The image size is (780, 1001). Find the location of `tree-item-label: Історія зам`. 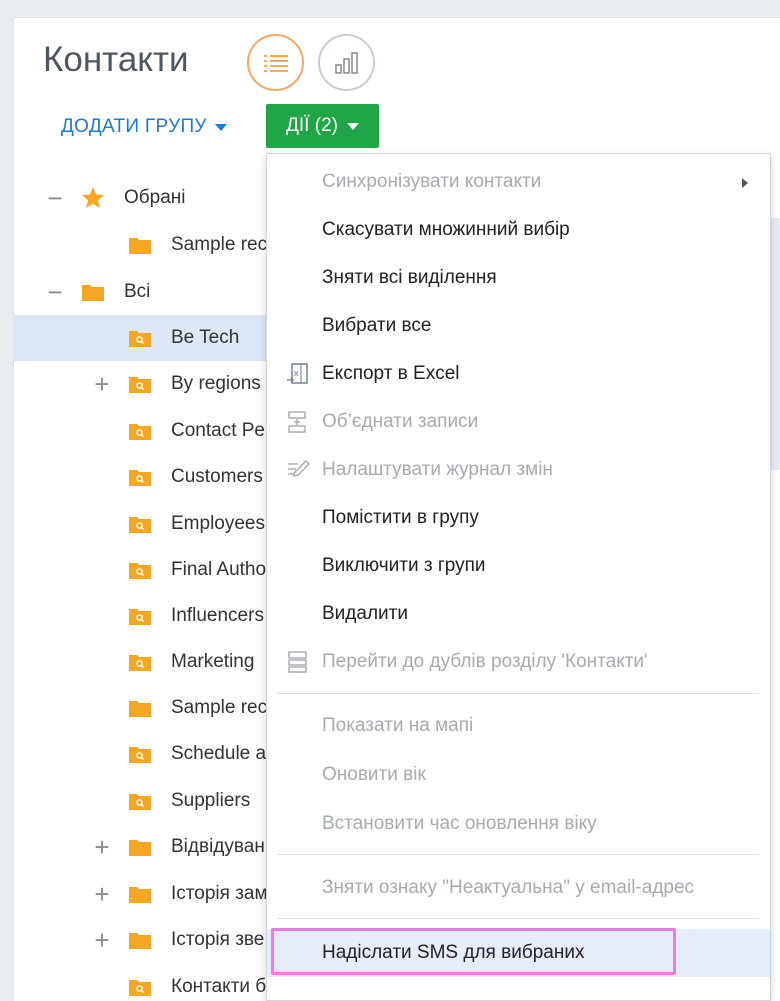

tree-item-label: Історія зам is located at coordinates (219, 893).